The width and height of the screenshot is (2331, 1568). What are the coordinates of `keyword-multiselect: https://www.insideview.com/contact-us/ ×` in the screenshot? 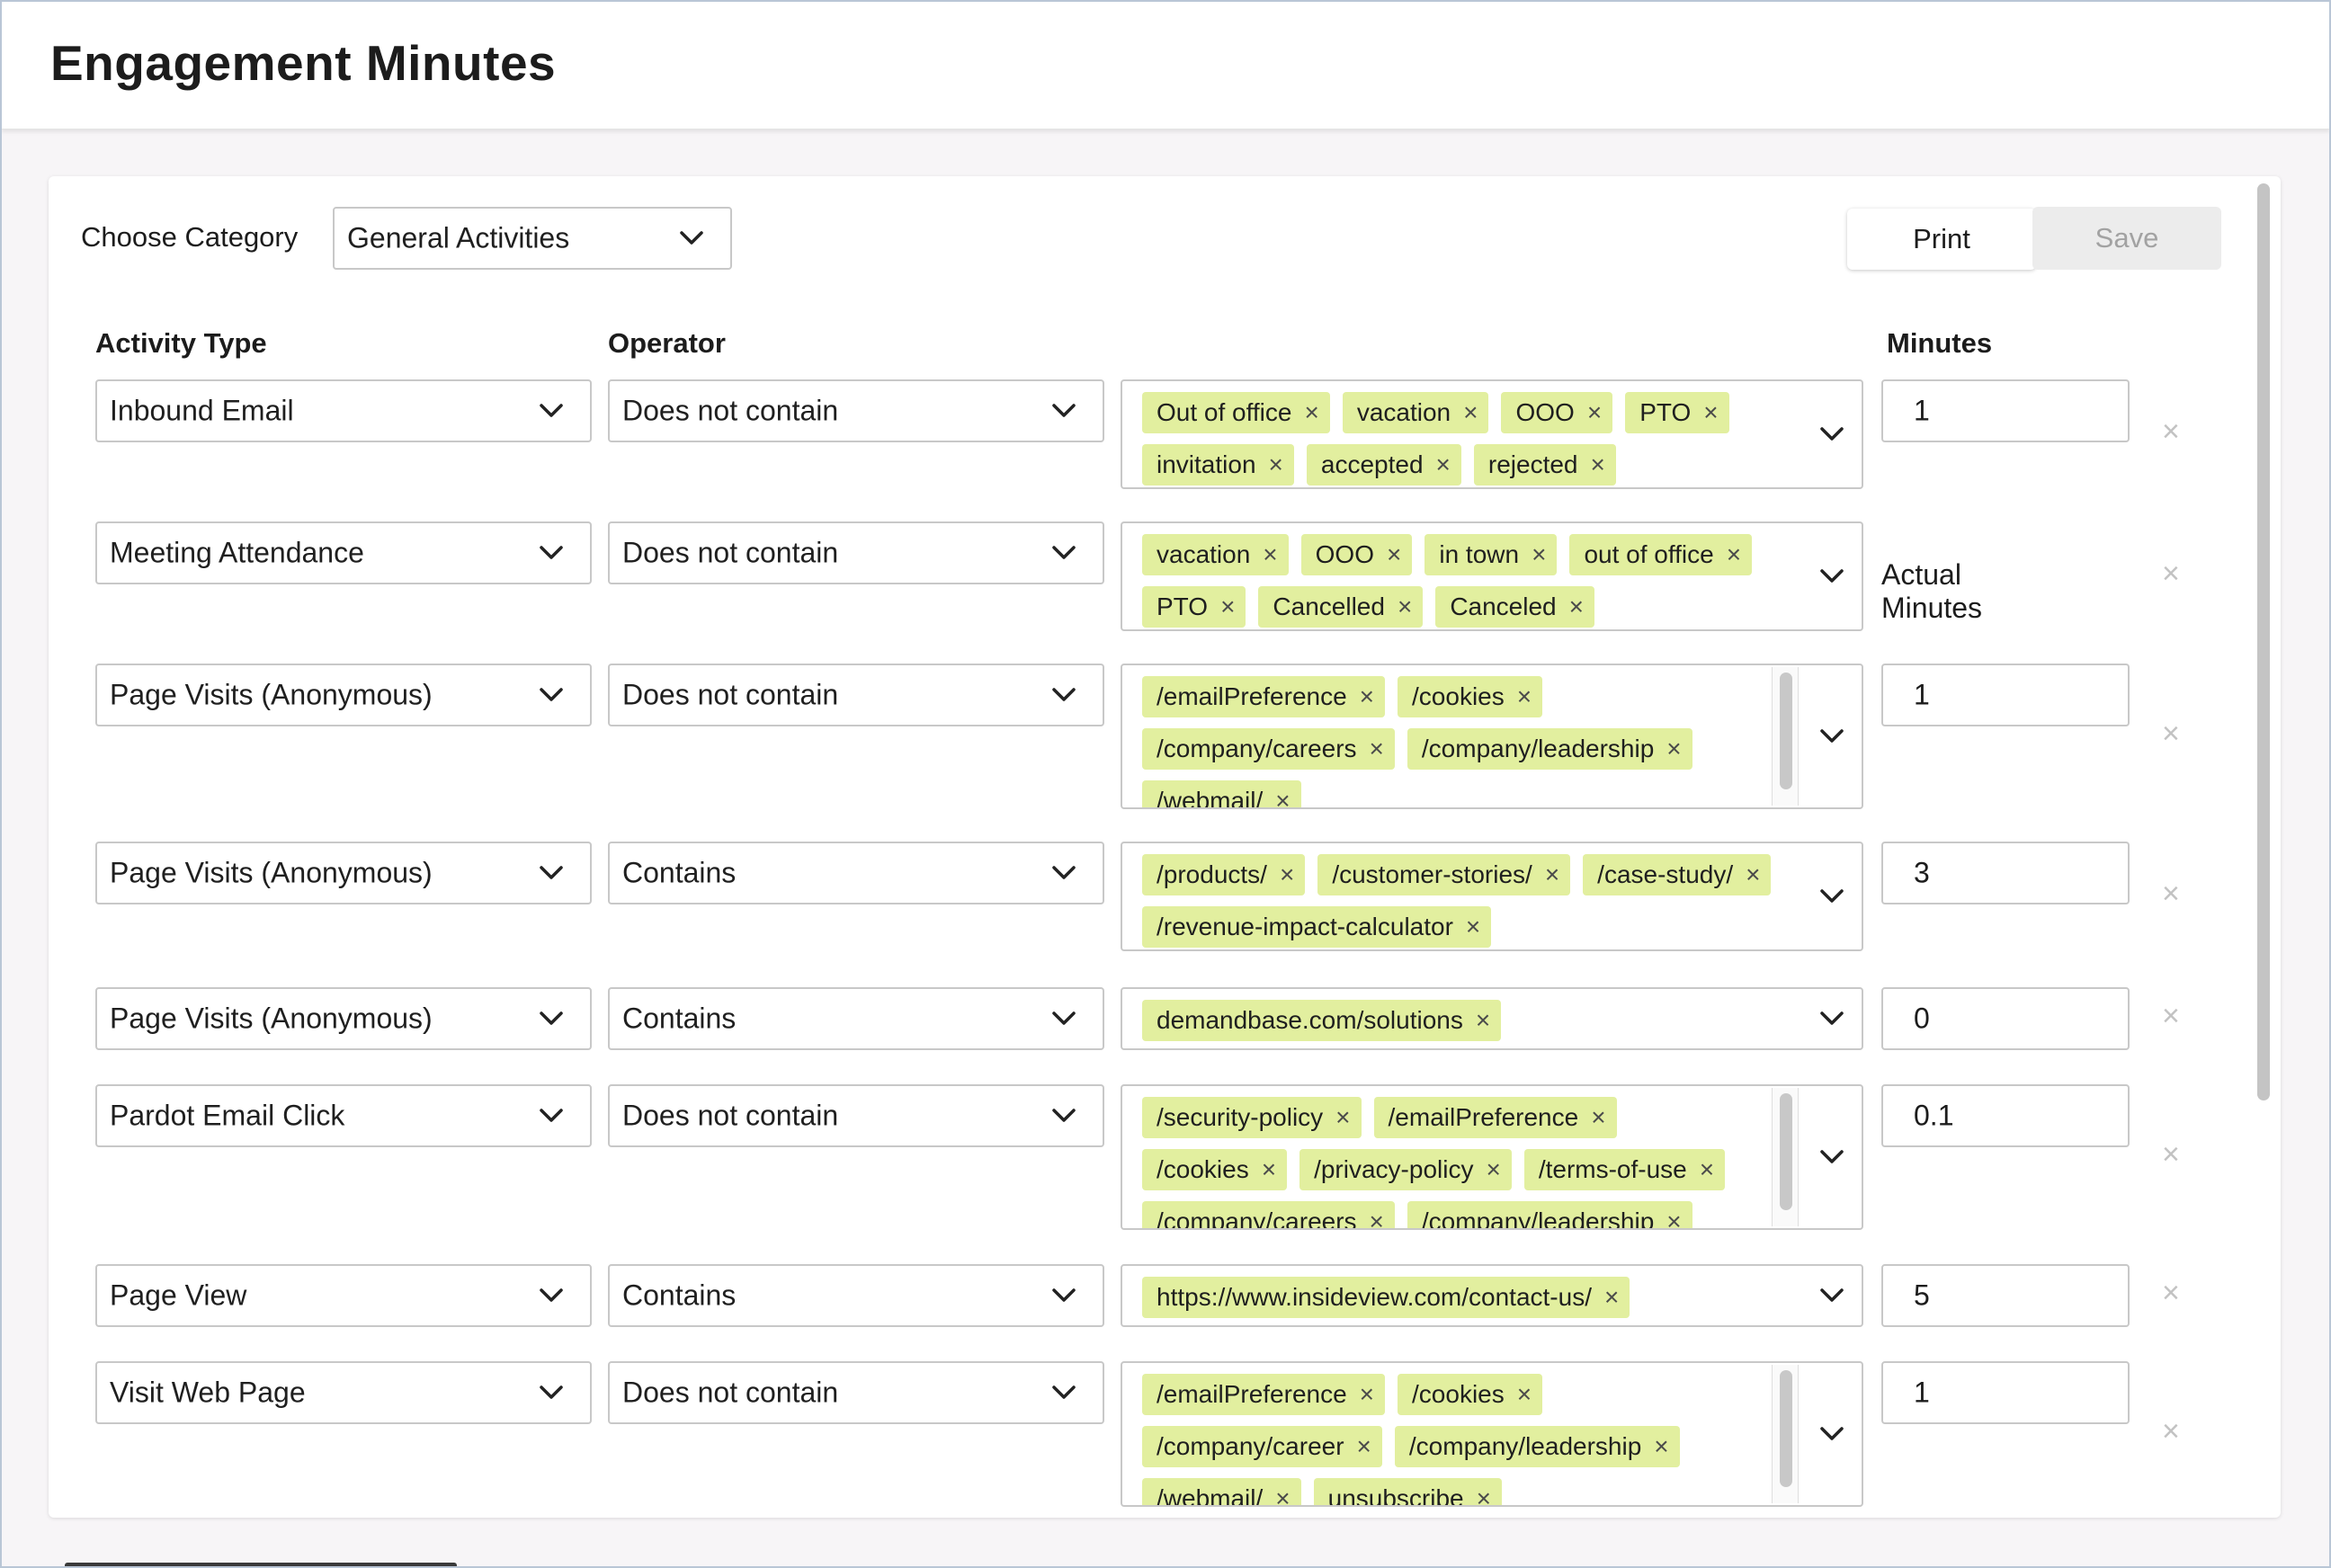 It's located at (1492, 1295).